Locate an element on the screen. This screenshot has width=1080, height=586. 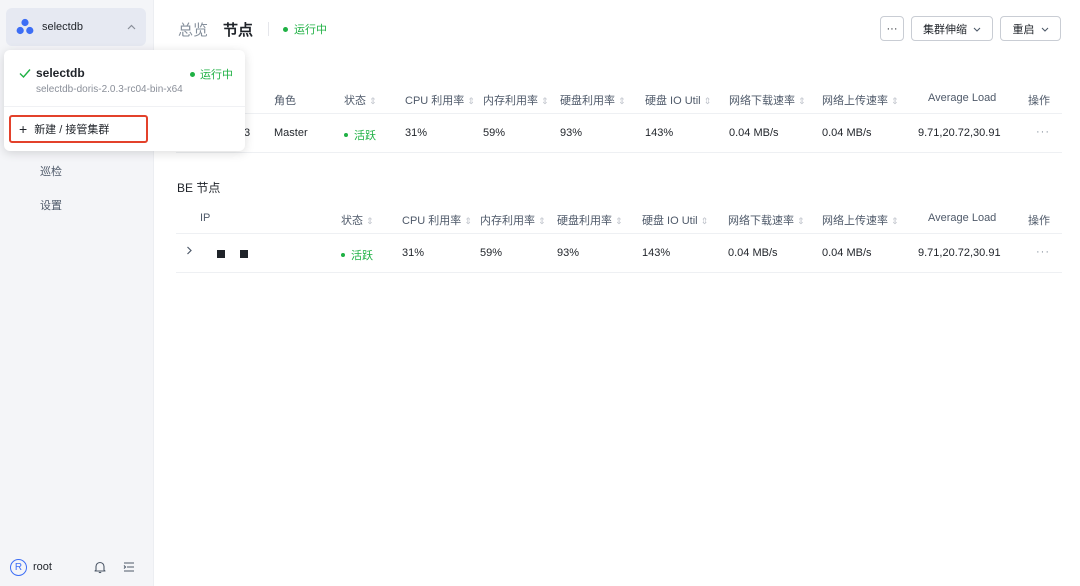
be-status-cell: 活跃 is located at coordinates (357, 255).